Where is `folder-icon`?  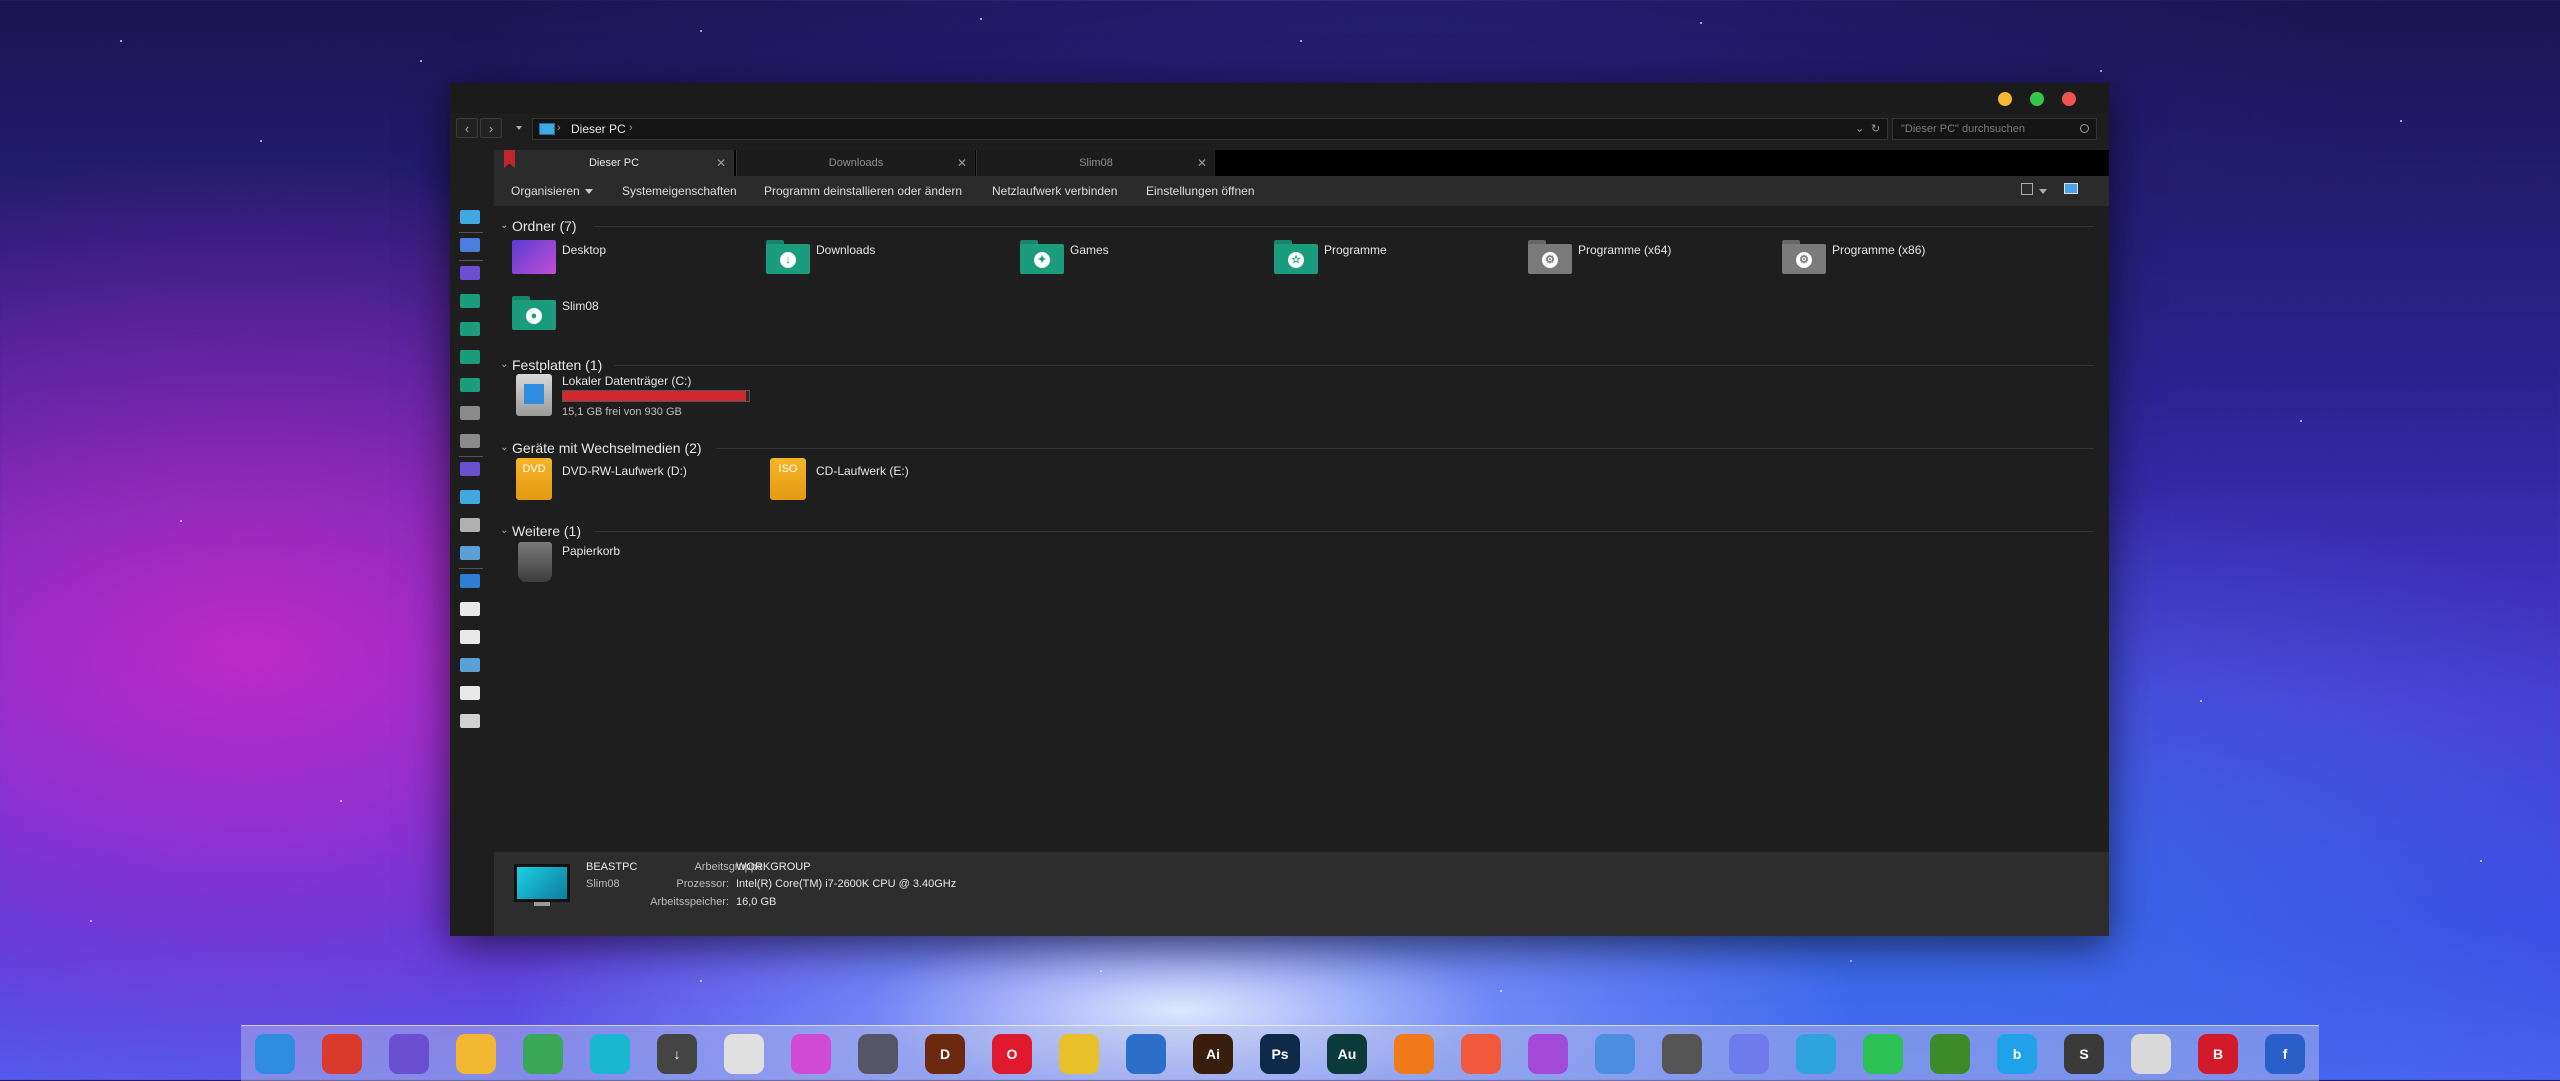 folder-icon is located at coordinates (476, 1054).